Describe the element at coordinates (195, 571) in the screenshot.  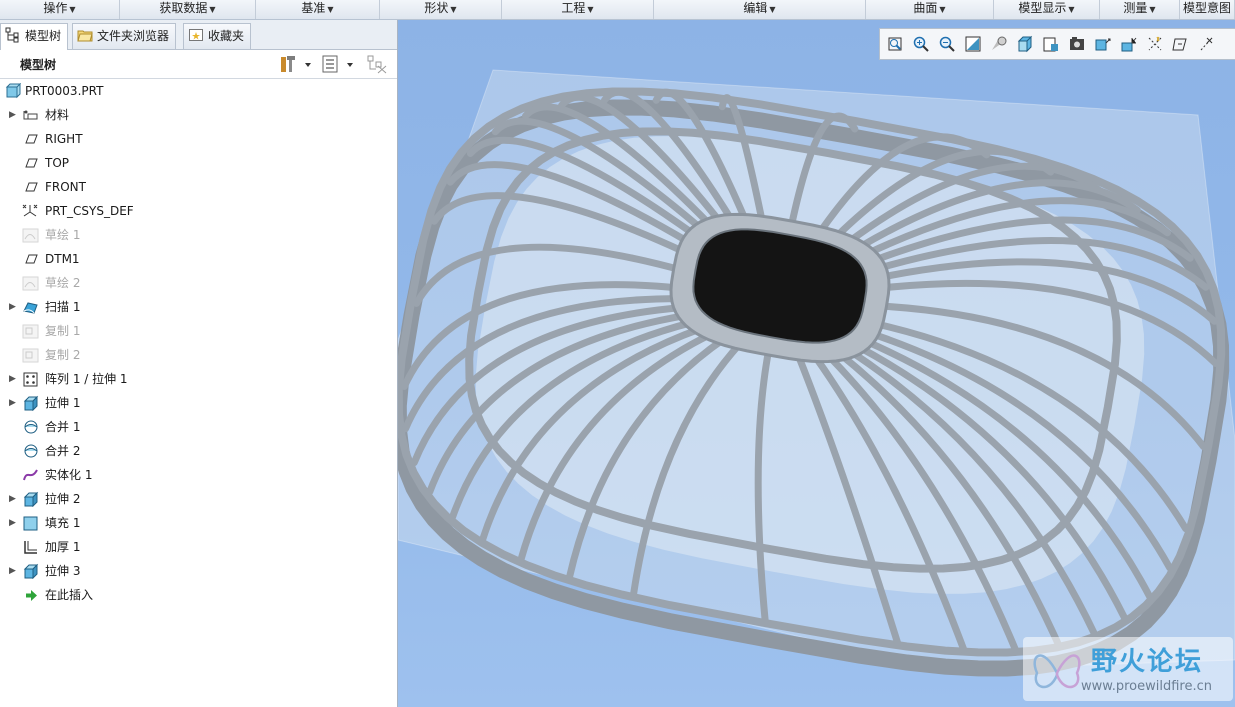
I see `tree-node: ▶ 拉伸 3` at that location.